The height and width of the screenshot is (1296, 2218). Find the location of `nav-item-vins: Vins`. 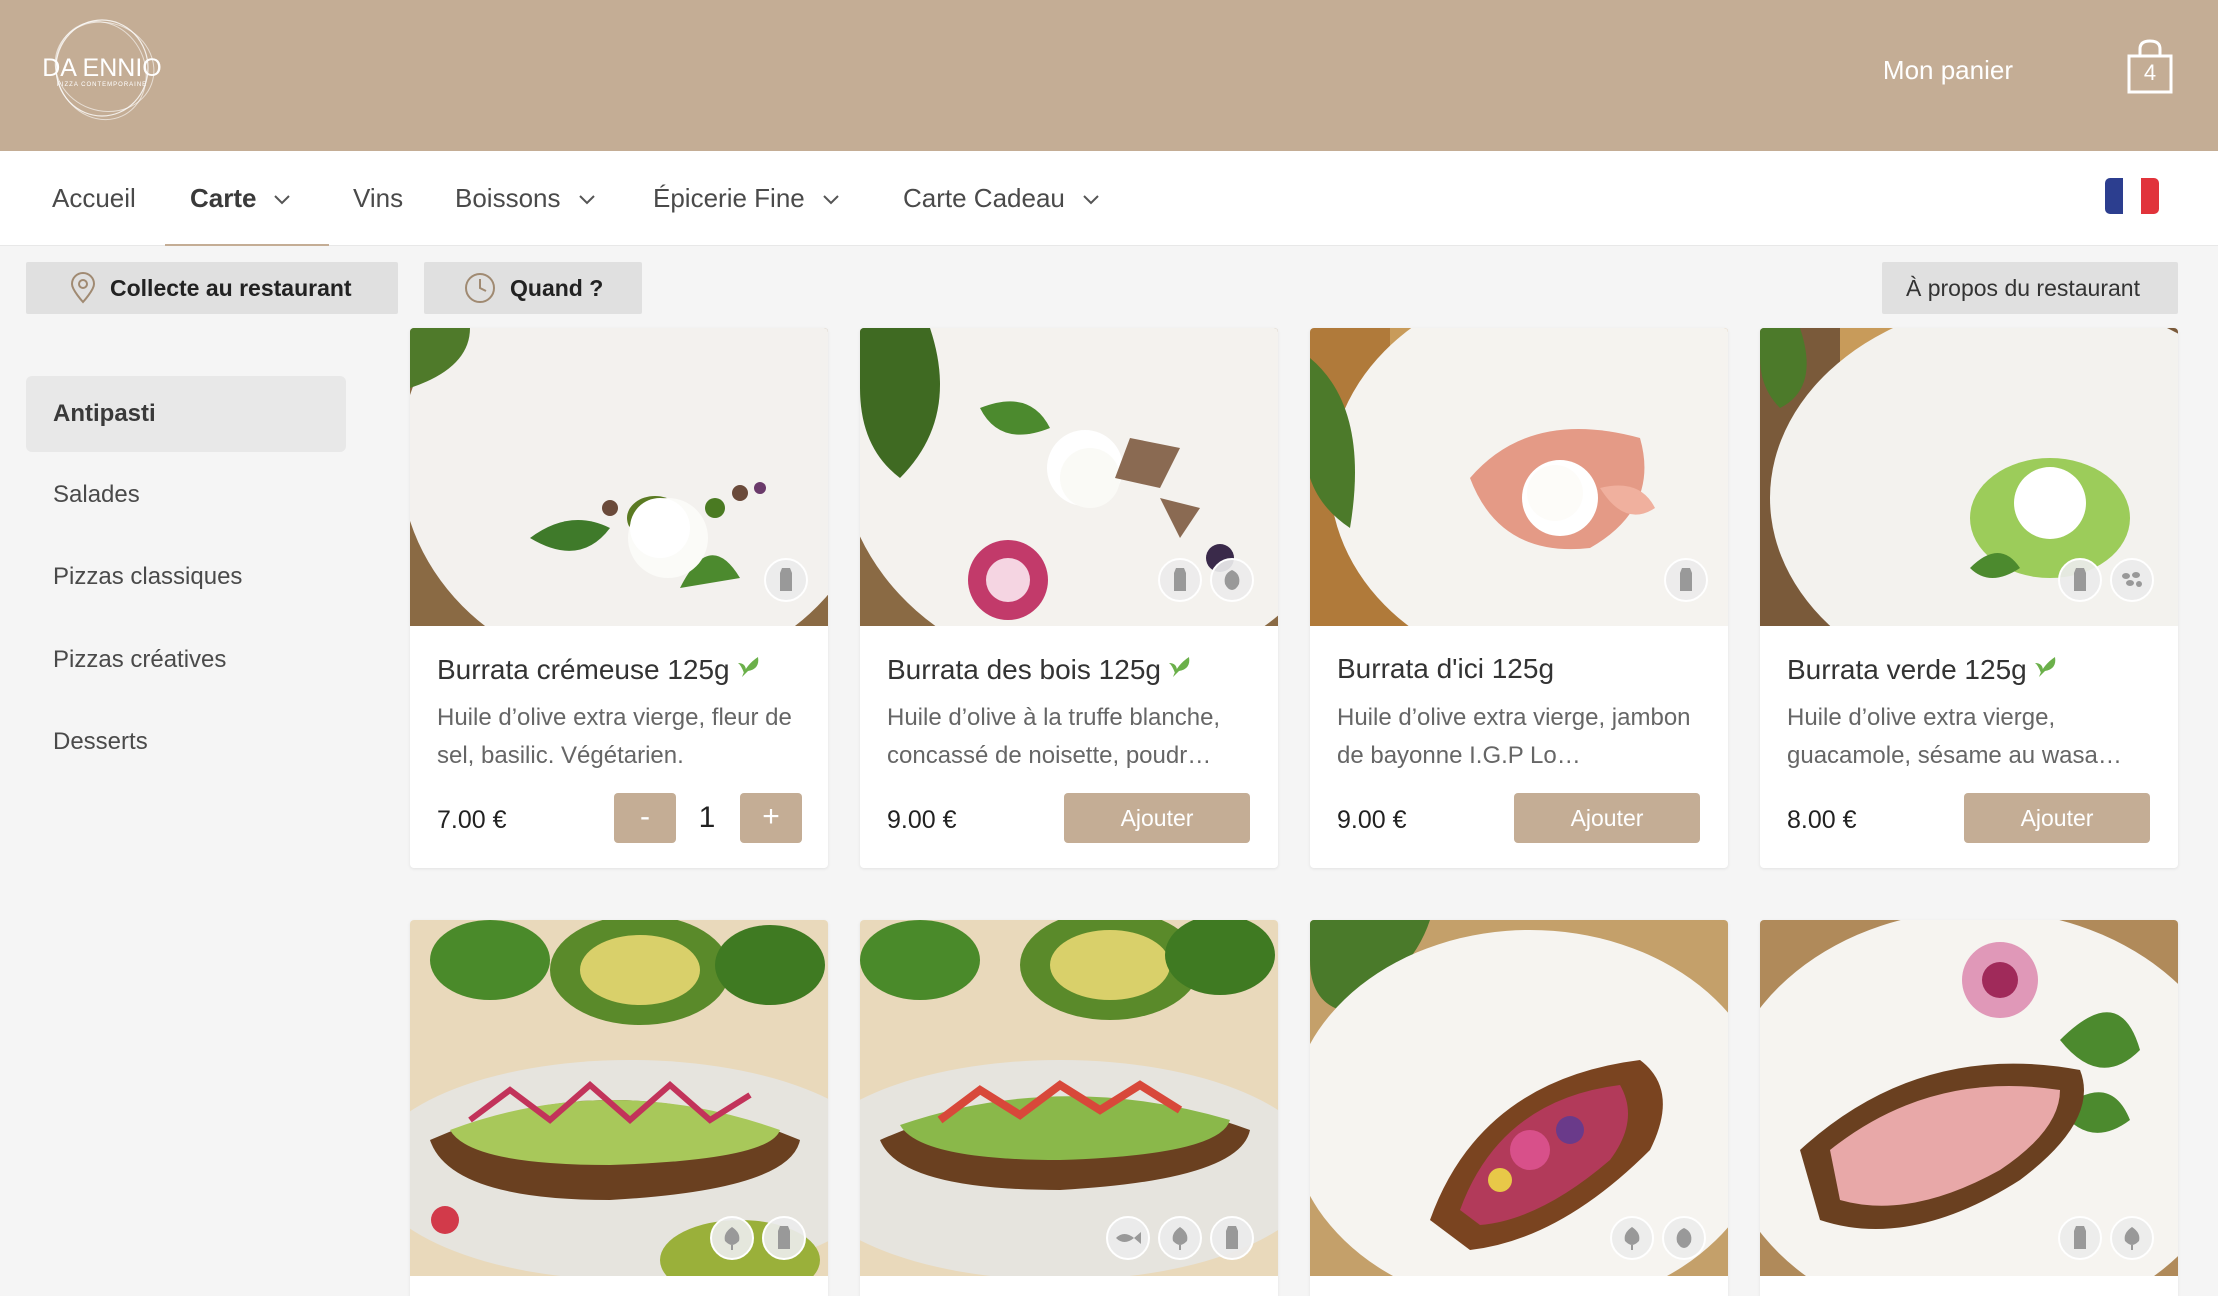

nav-item-vins: Vins is located at coordinates (378, 198).